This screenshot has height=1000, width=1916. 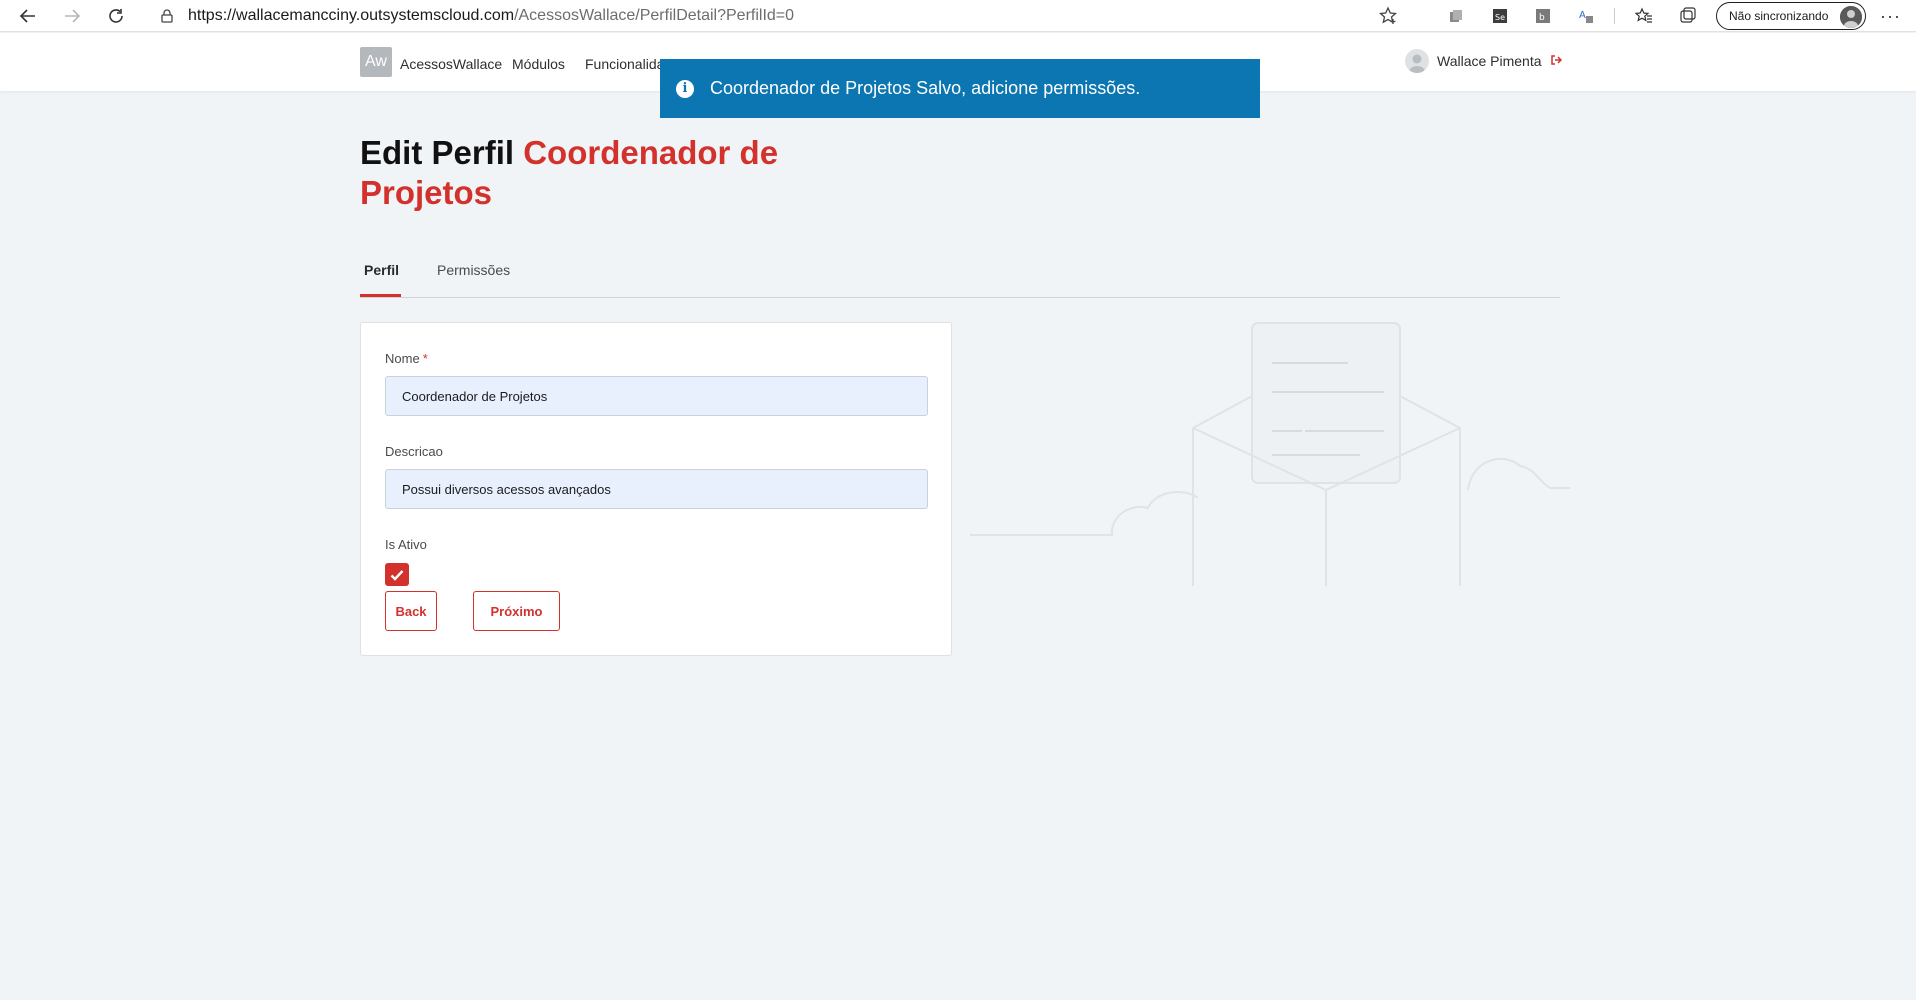 What do you see at coordinates (451, 64) in the screenshot?
I see `app-name-link: AcessosWallace` at bounding box center [451, 64].